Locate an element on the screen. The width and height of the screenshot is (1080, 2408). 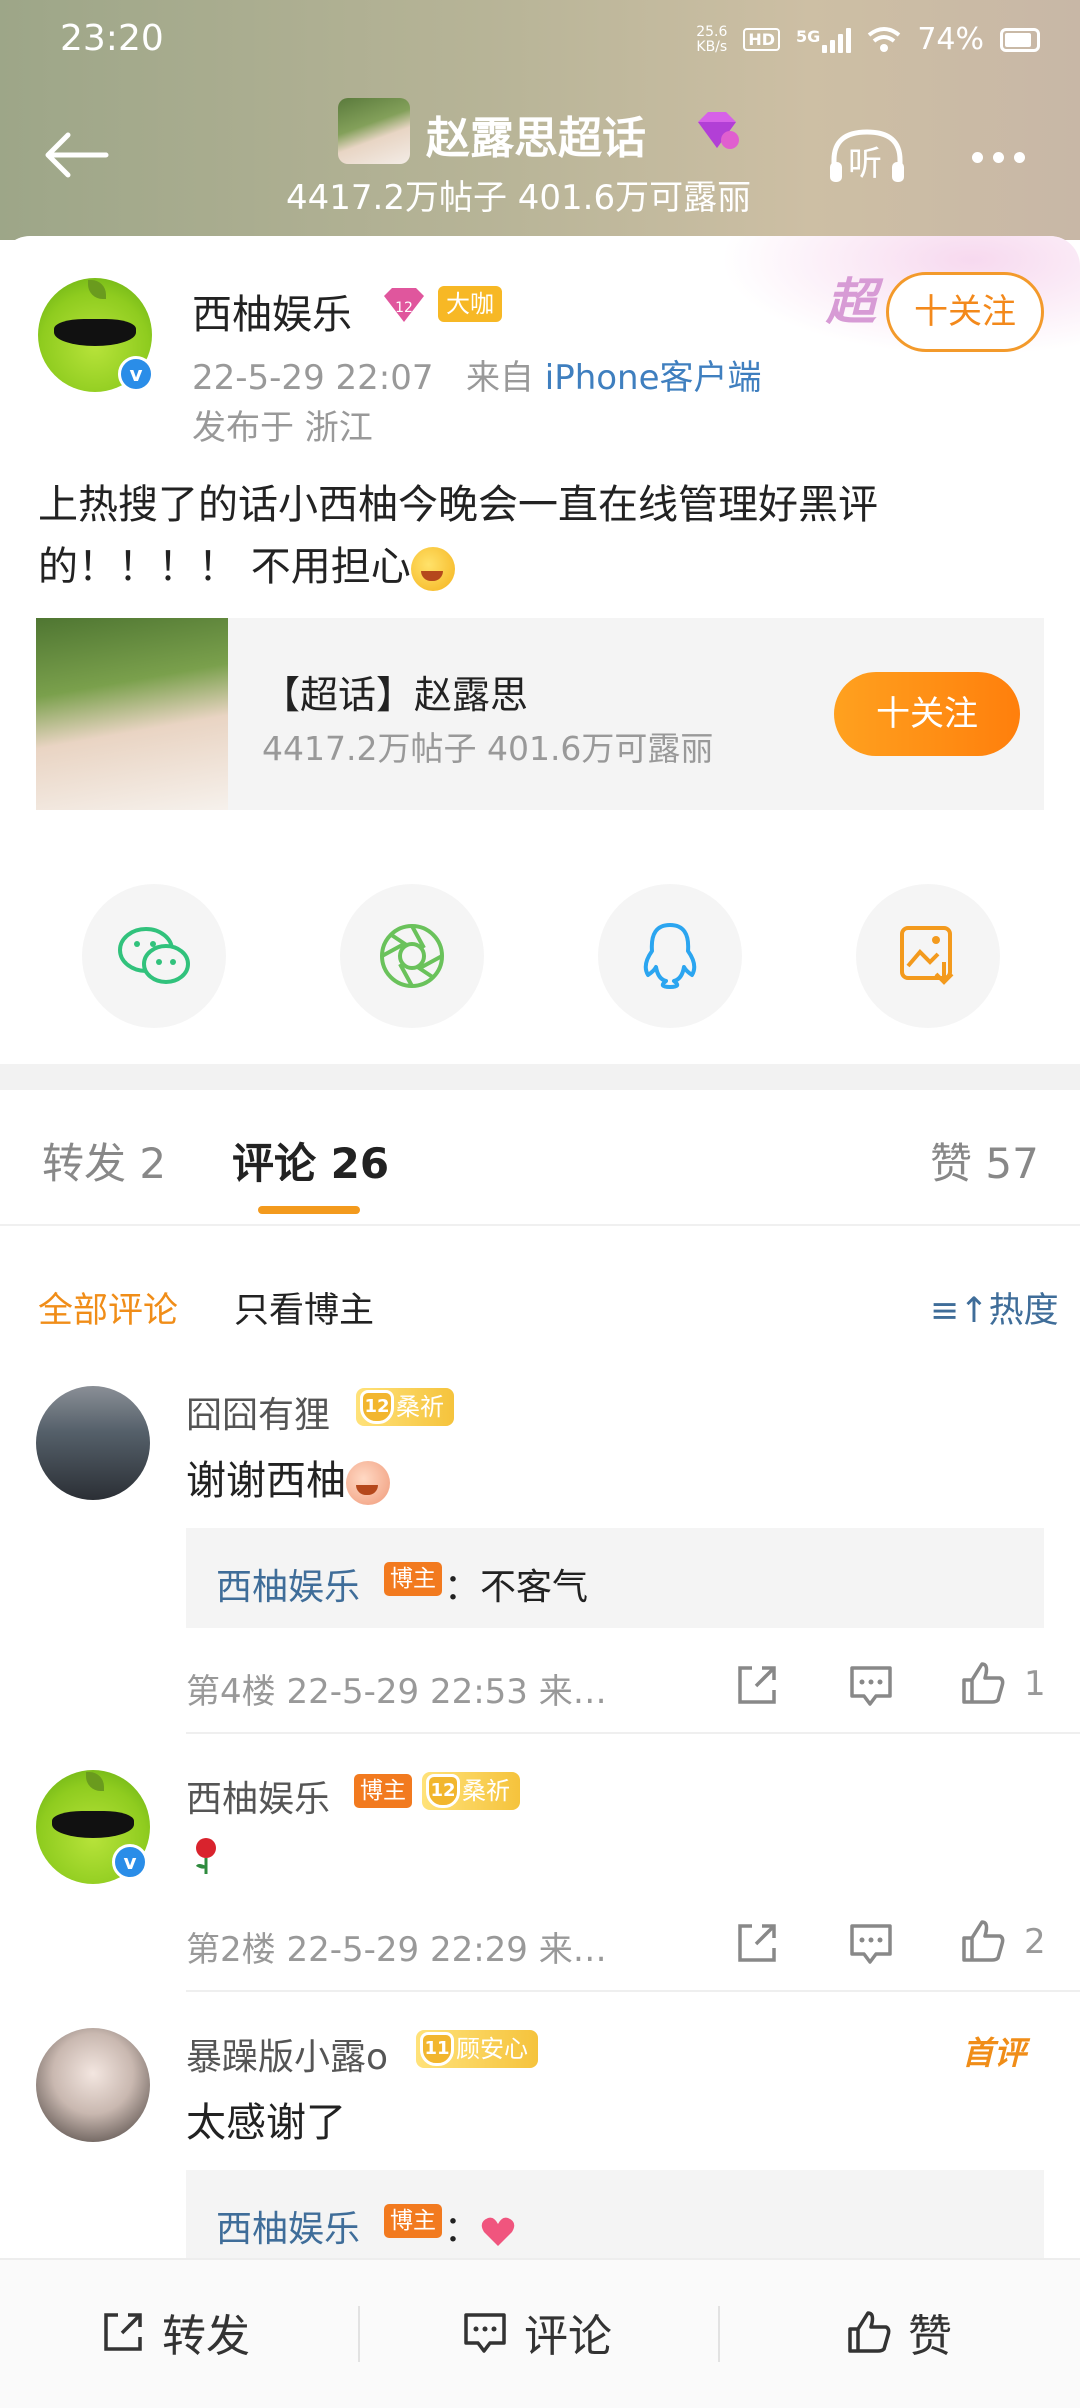
signal-icon: 5G is located at coordinates (824, 40).